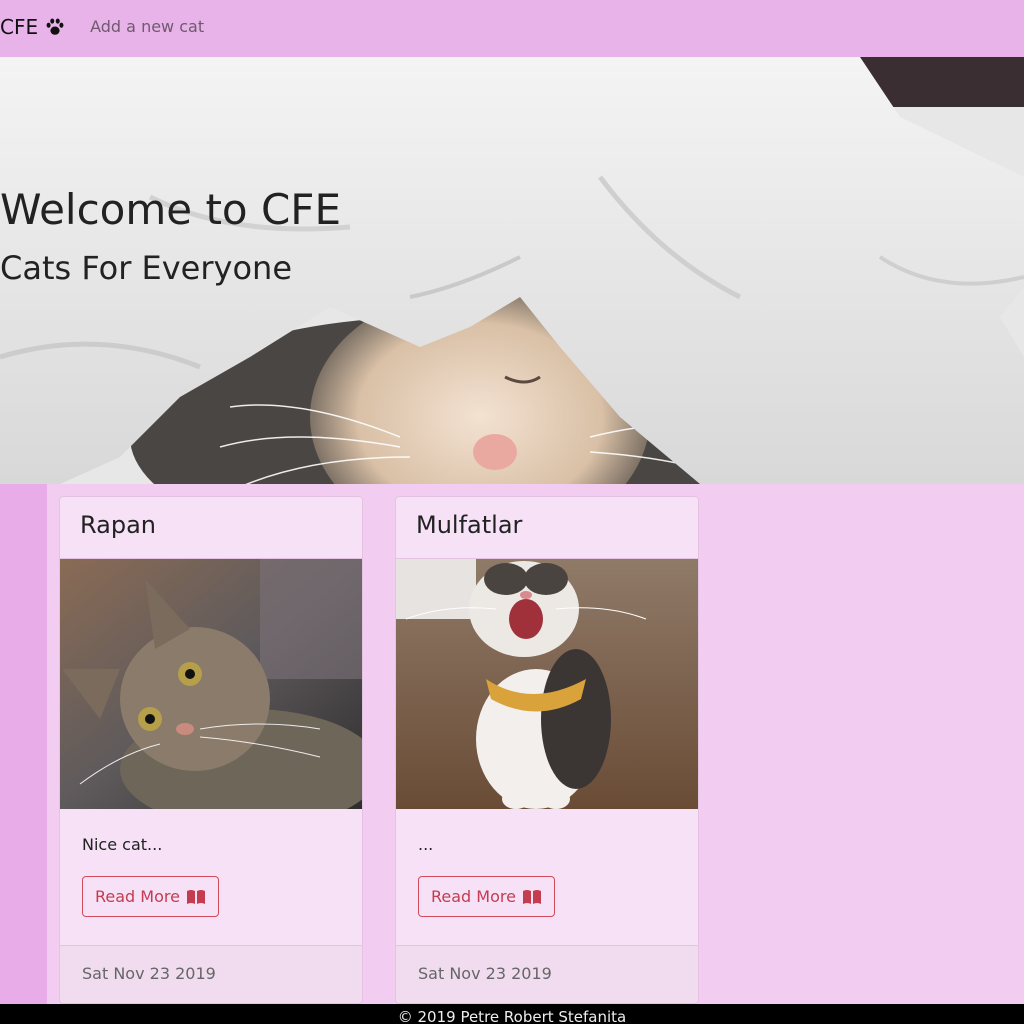 Image resolution: width=1024 pixels, height=1024 pixels. Describe the element at coordinates (55, 26) in the screenshot. I see `paw-icon` at that location.